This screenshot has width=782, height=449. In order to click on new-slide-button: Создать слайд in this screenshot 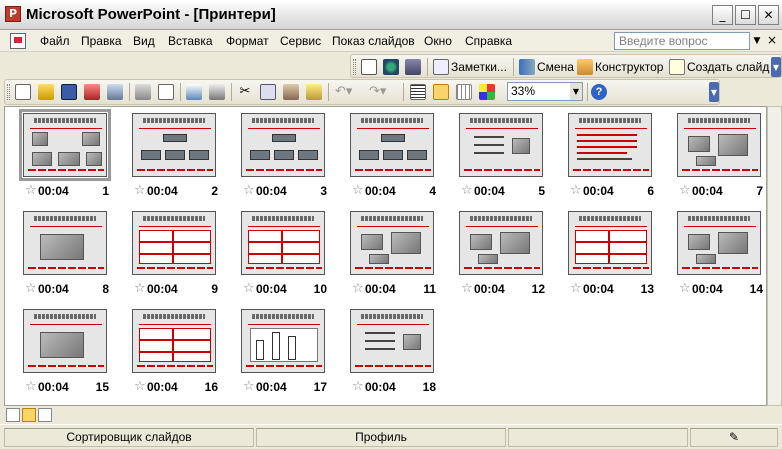, I will do `click(728, 67)`.